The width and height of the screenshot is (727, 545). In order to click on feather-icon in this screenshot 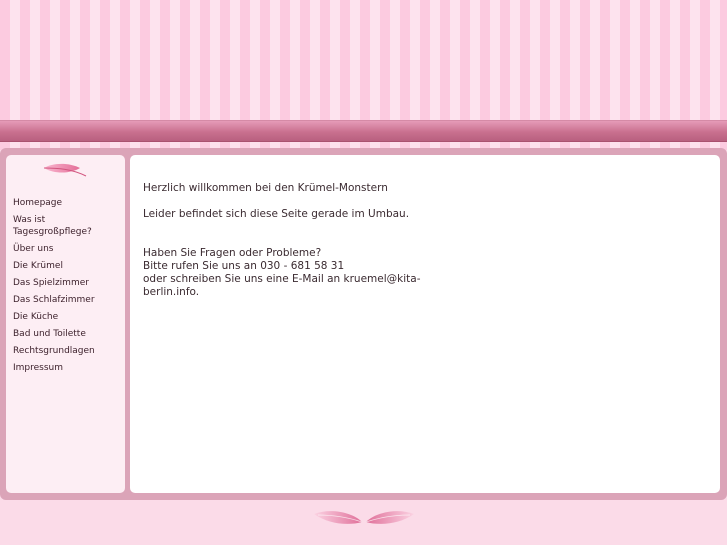, I will do `click(65, 170)`.